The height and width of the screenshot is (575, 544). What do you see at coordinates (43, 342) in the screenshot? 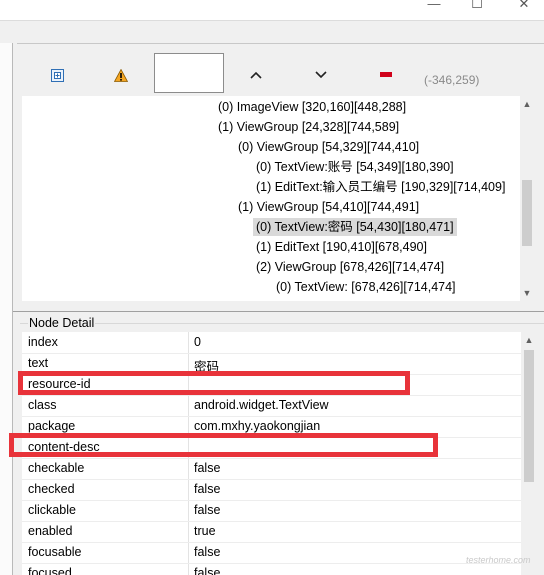
I see `property-name: index` at bounding box center [43, 342].